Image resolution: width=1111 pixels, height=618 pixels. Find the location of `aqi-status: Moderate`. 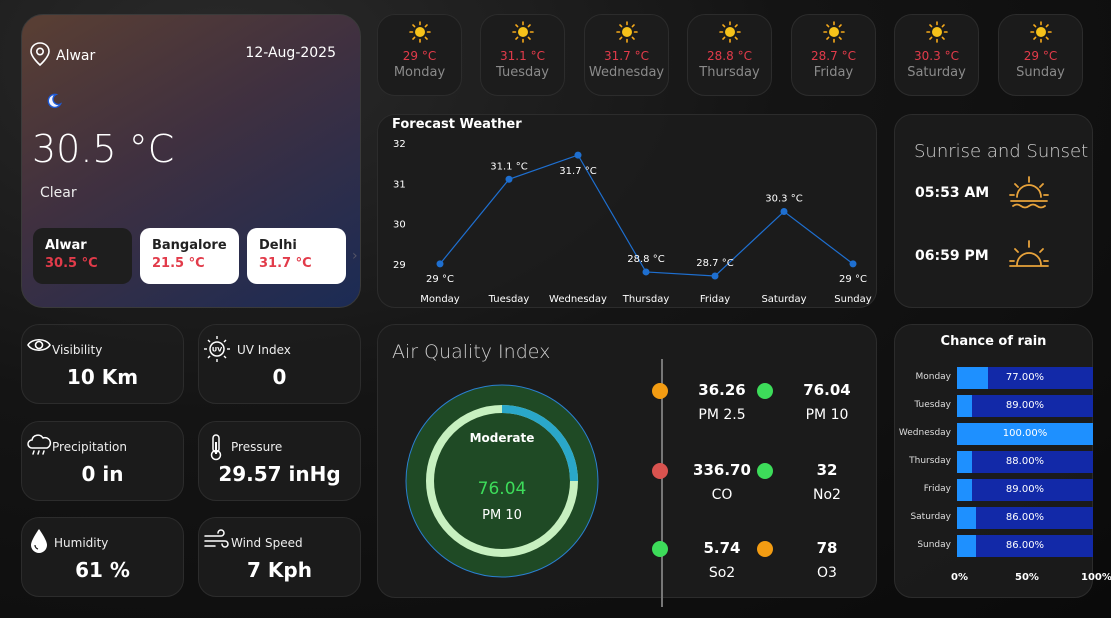

aqi-status: Moderate is located at coordinates (502, 438).